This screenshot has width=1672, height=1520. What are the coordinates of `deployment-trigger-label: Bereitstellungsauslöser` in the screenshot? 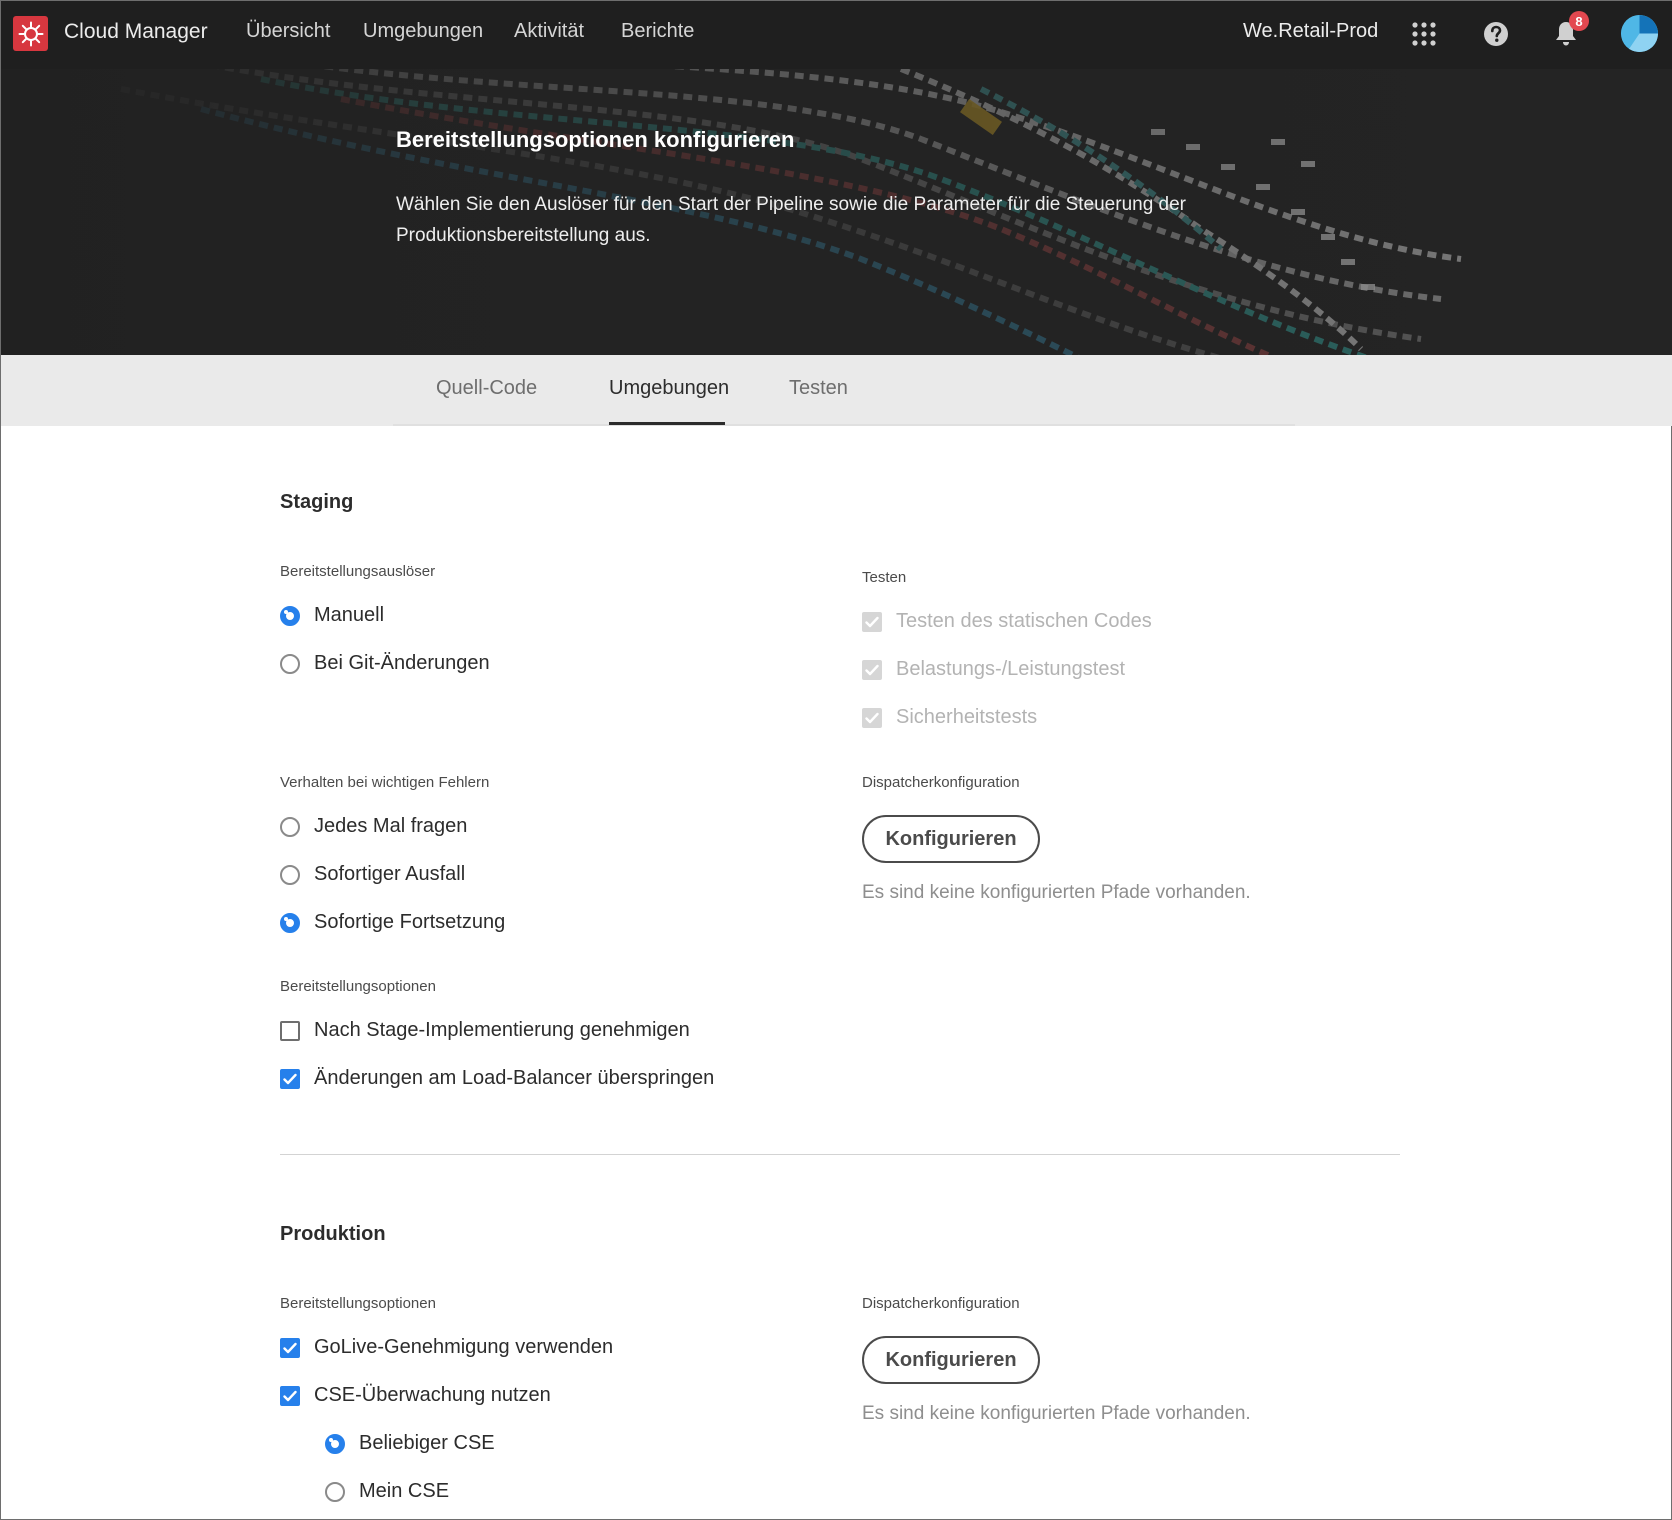 It's located at (358, 571).